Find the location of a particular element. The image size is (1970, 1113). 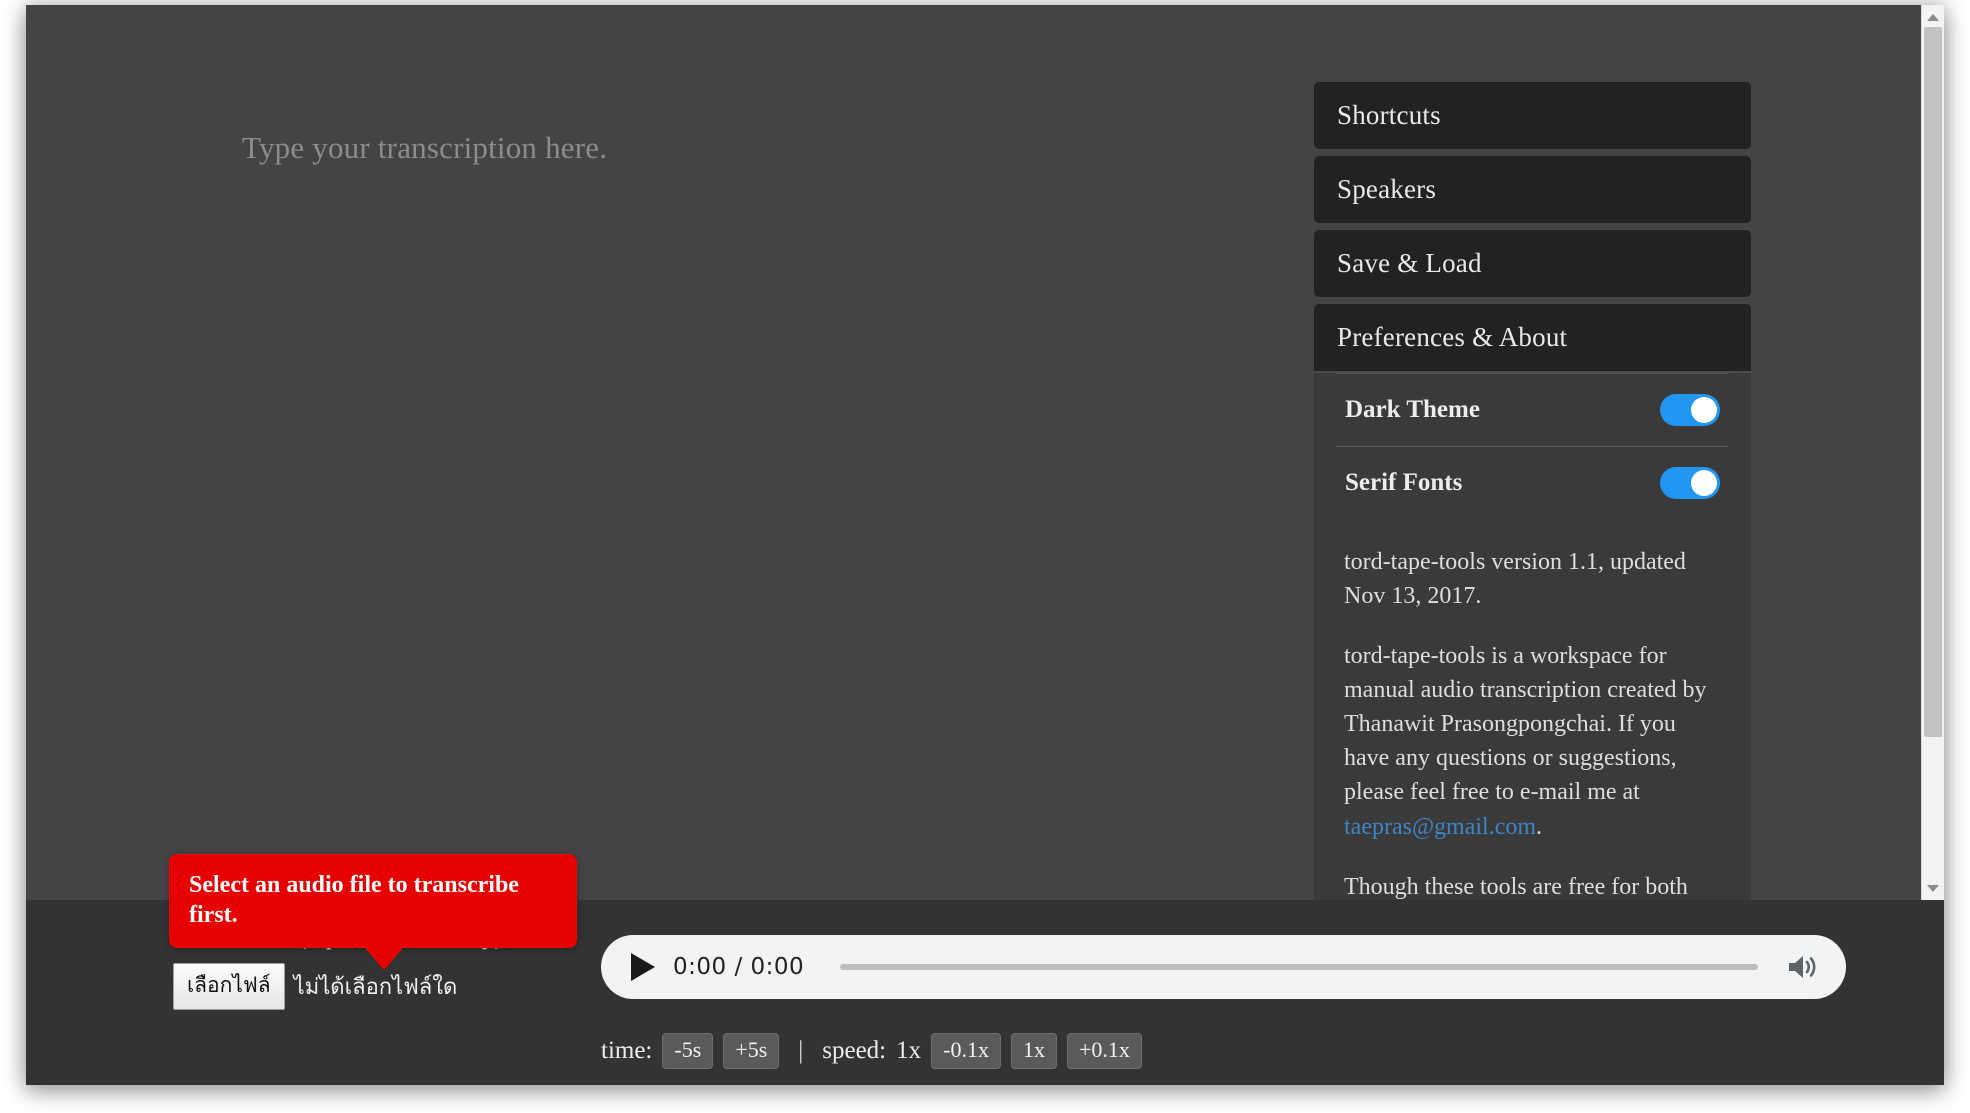

choose-file-button: เลือกไฟล์ is located at coordinates (229, 986).